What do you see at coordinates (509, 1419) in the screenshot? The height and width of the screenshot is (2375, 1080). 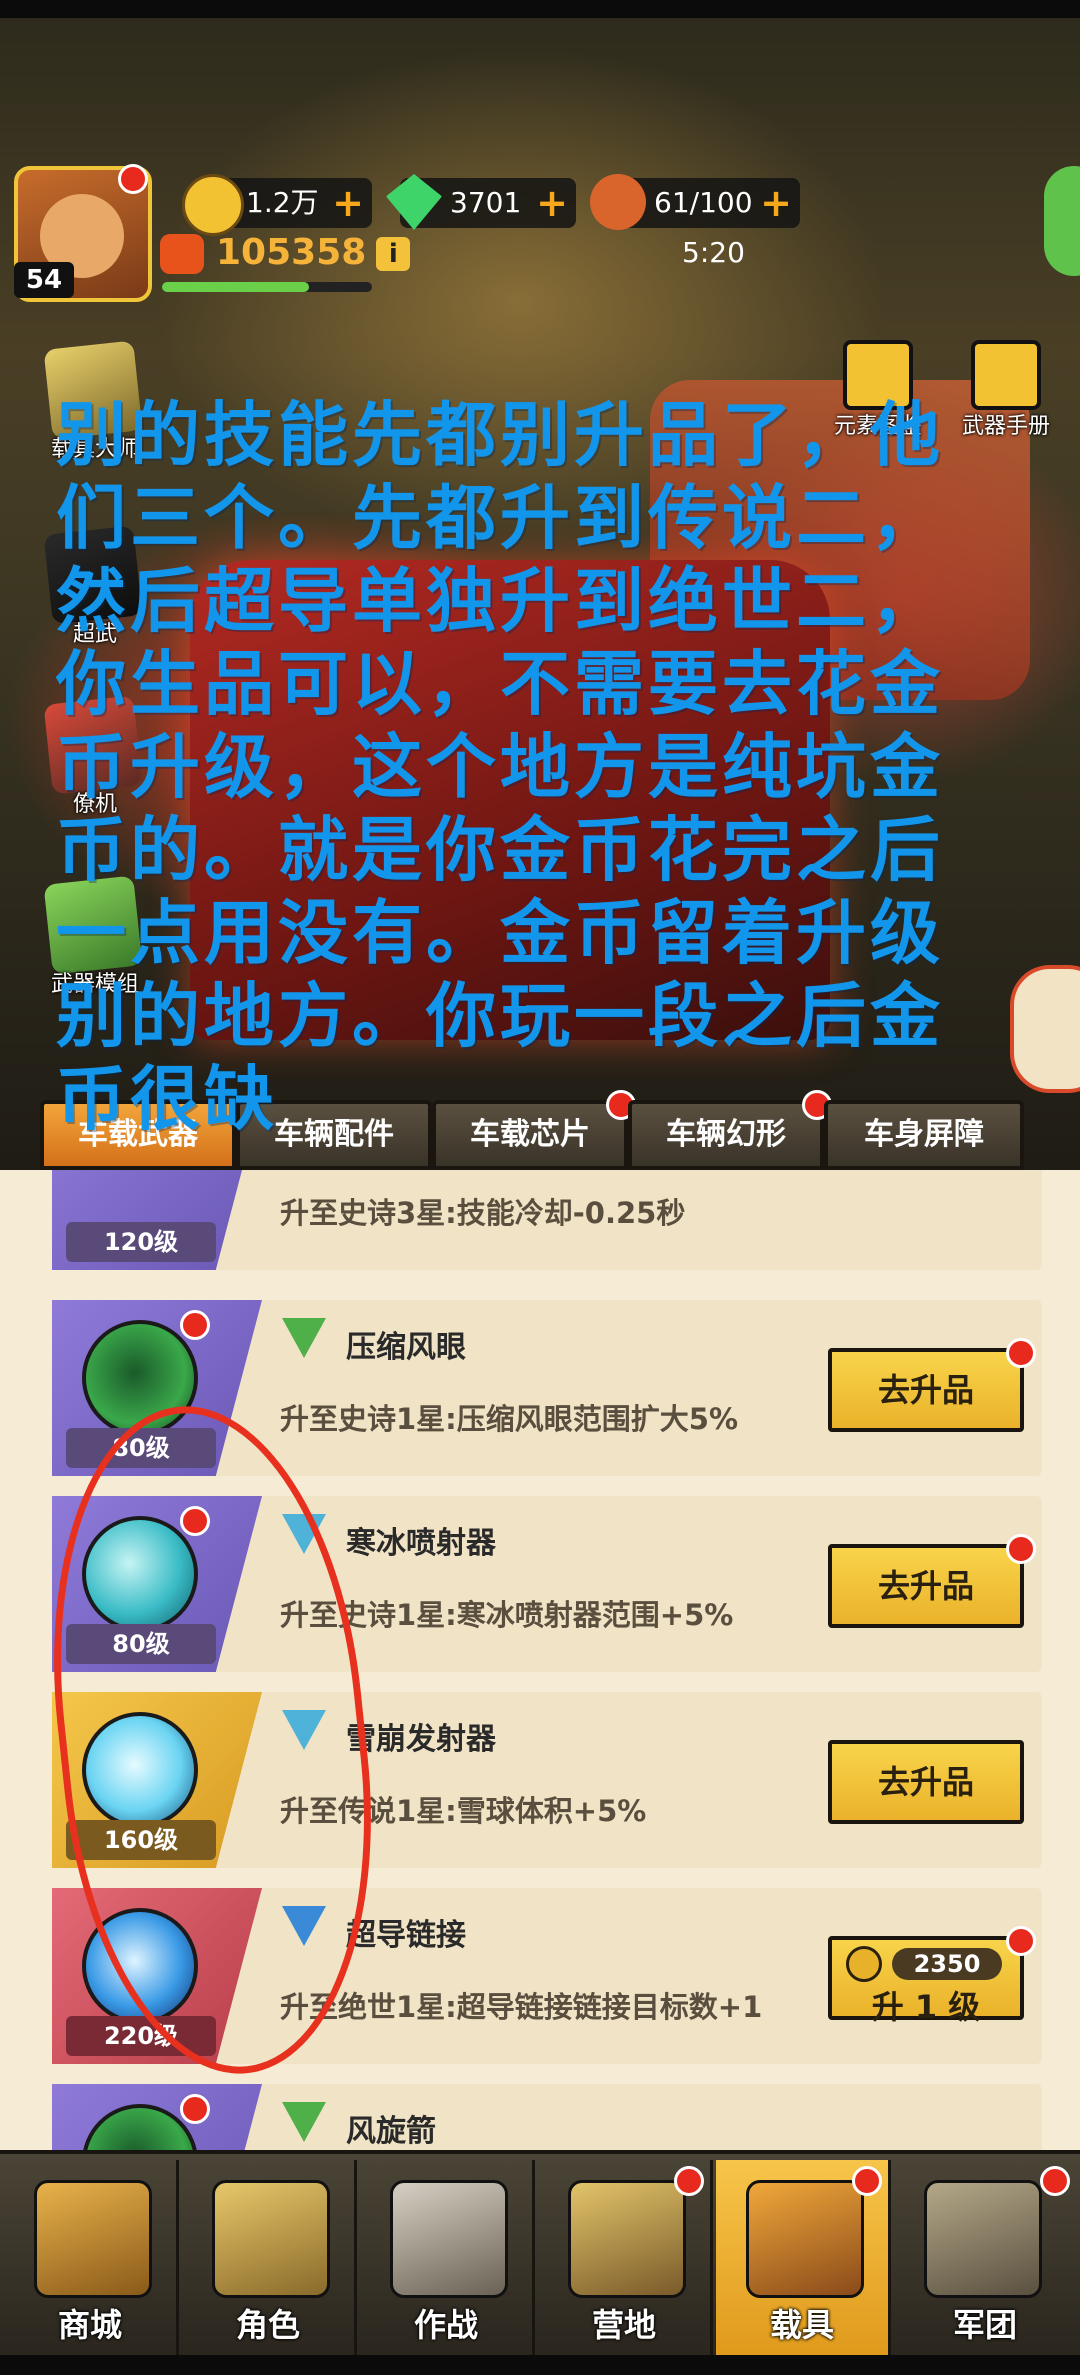 I see `item-upgrade-desc: 升至史诗1星:压缩风眼范围扩大5%` at bounding box center [509, 1419].